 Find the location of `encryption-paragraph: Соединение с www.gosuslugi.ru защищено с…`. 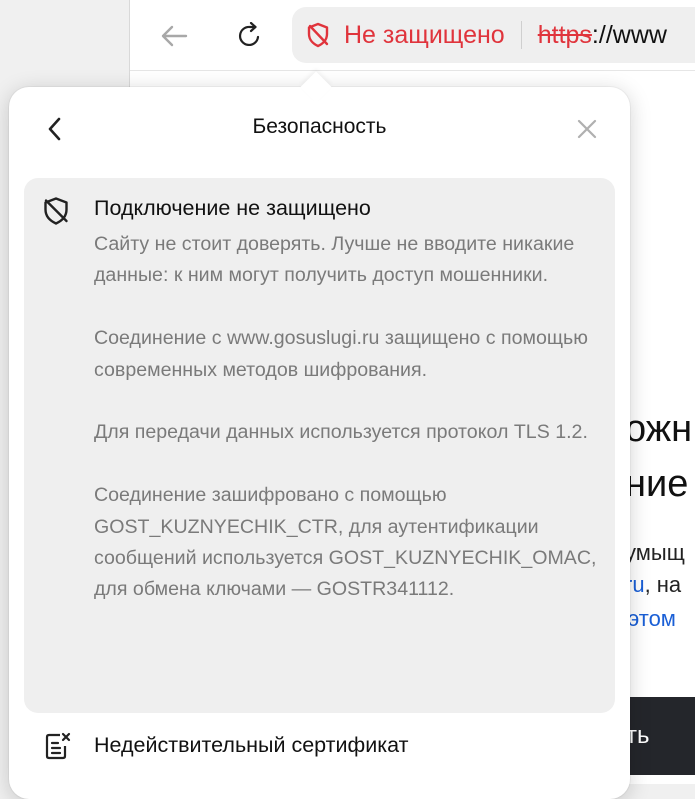

encryption-paragraph: Соединение с www.gosuslugi.ru защищено с… is located at coordinates (341, 354).